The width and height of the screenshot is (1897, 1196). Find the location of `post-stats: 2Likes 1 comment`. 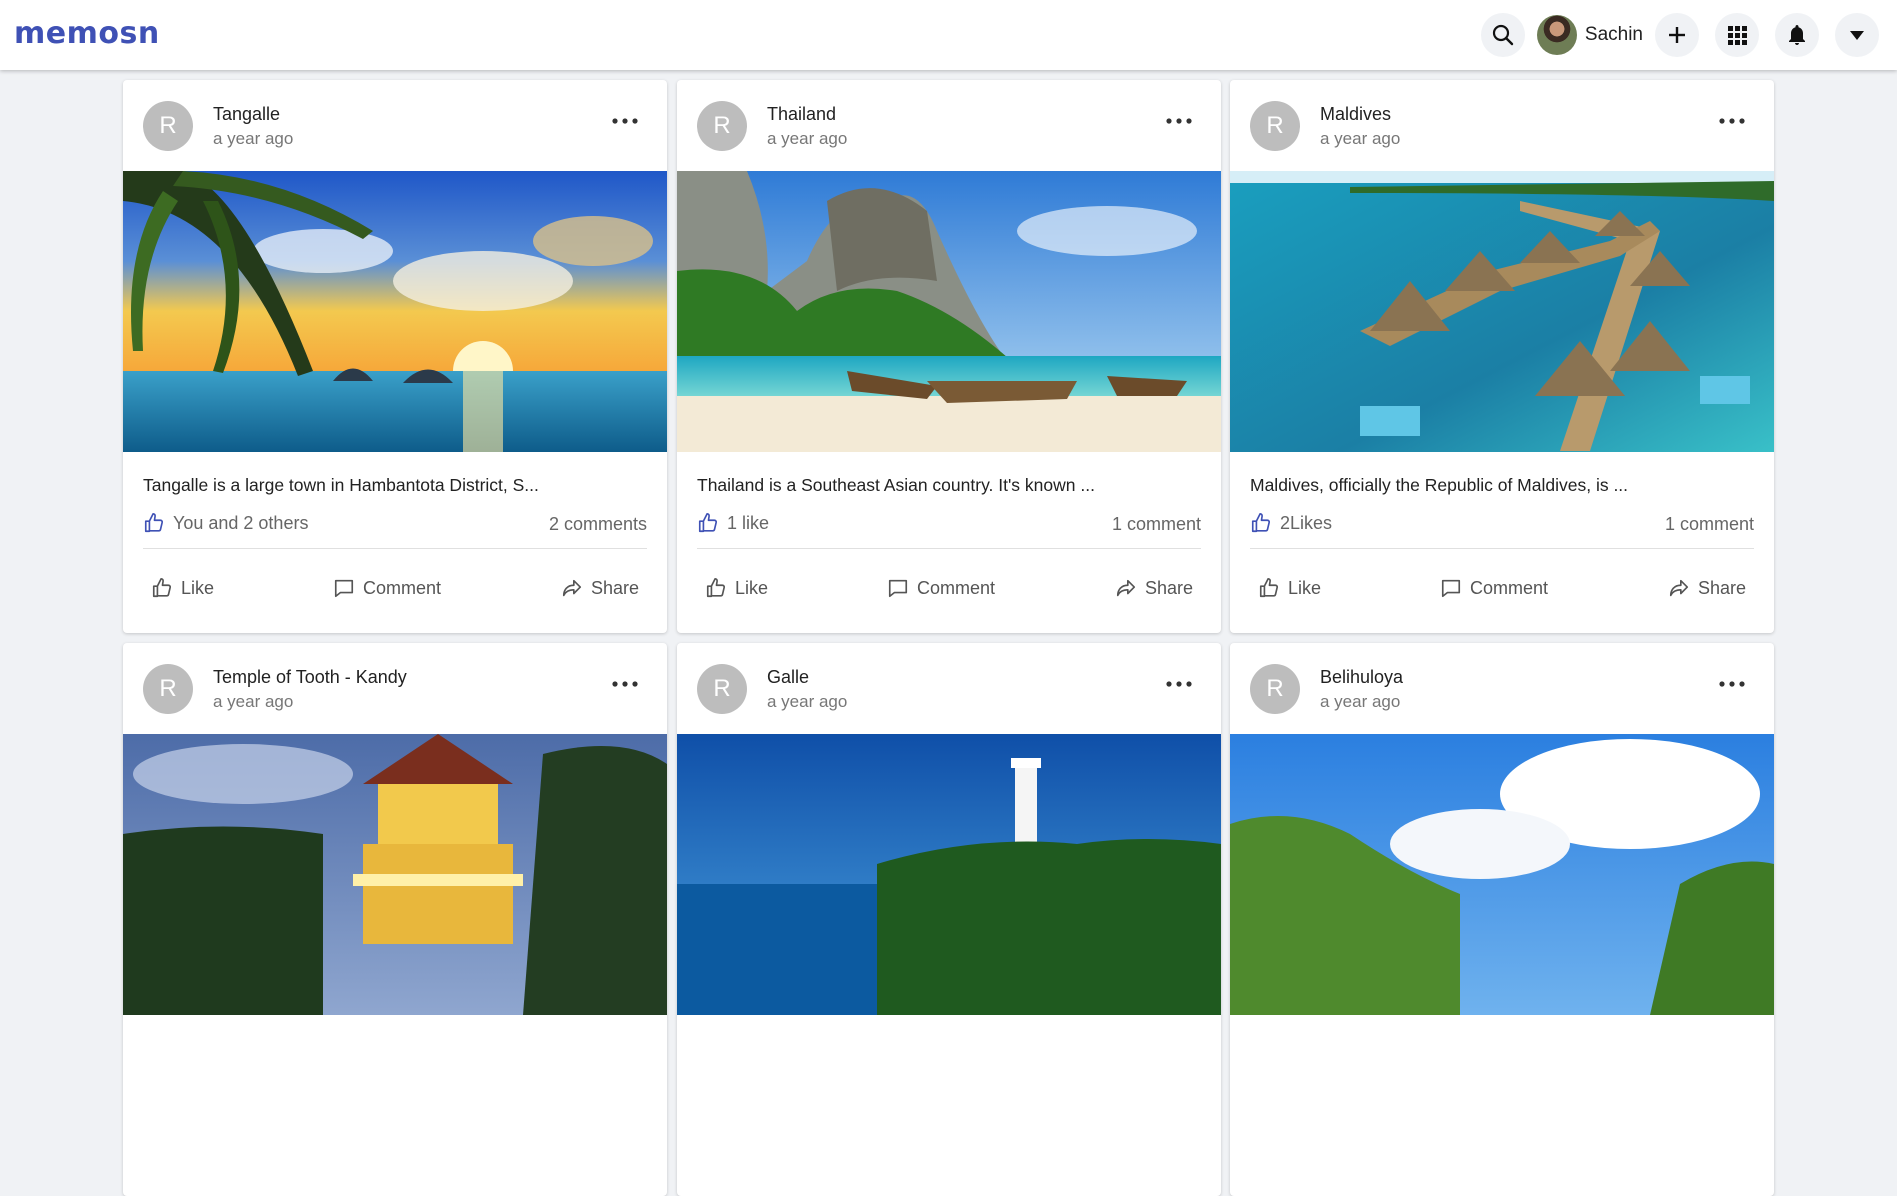

post-stats: 2Likes 1 comment is located at coordinates (1502, 525).